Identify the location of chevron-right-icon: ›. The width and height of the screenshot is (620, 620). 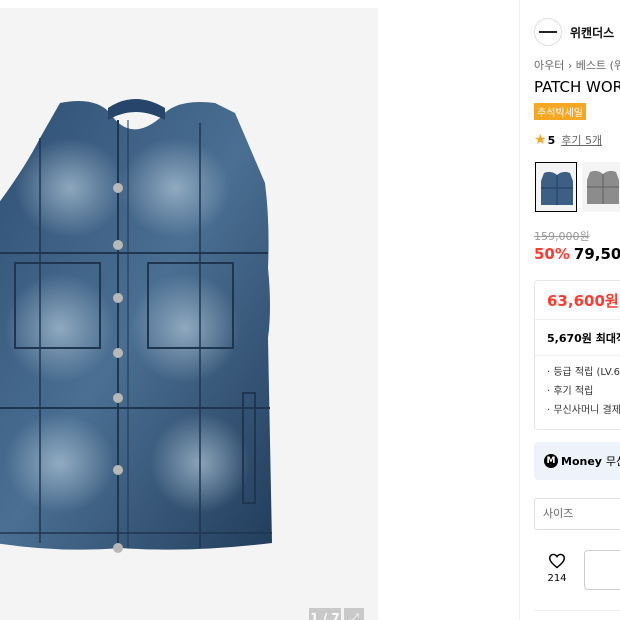
(571, 65).